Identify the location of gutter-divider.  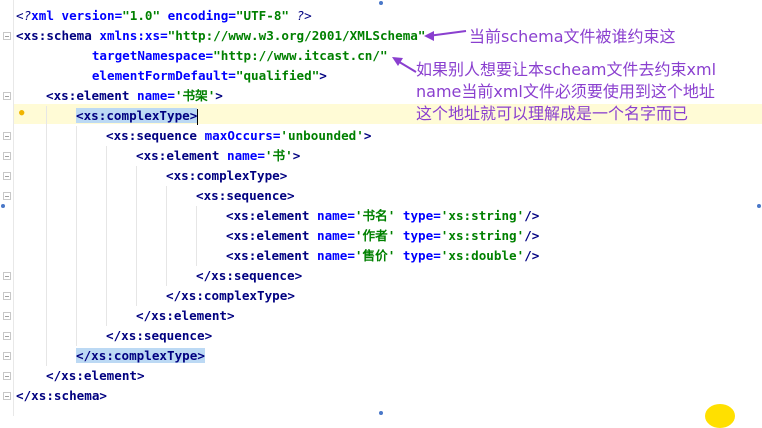
(13, 208).